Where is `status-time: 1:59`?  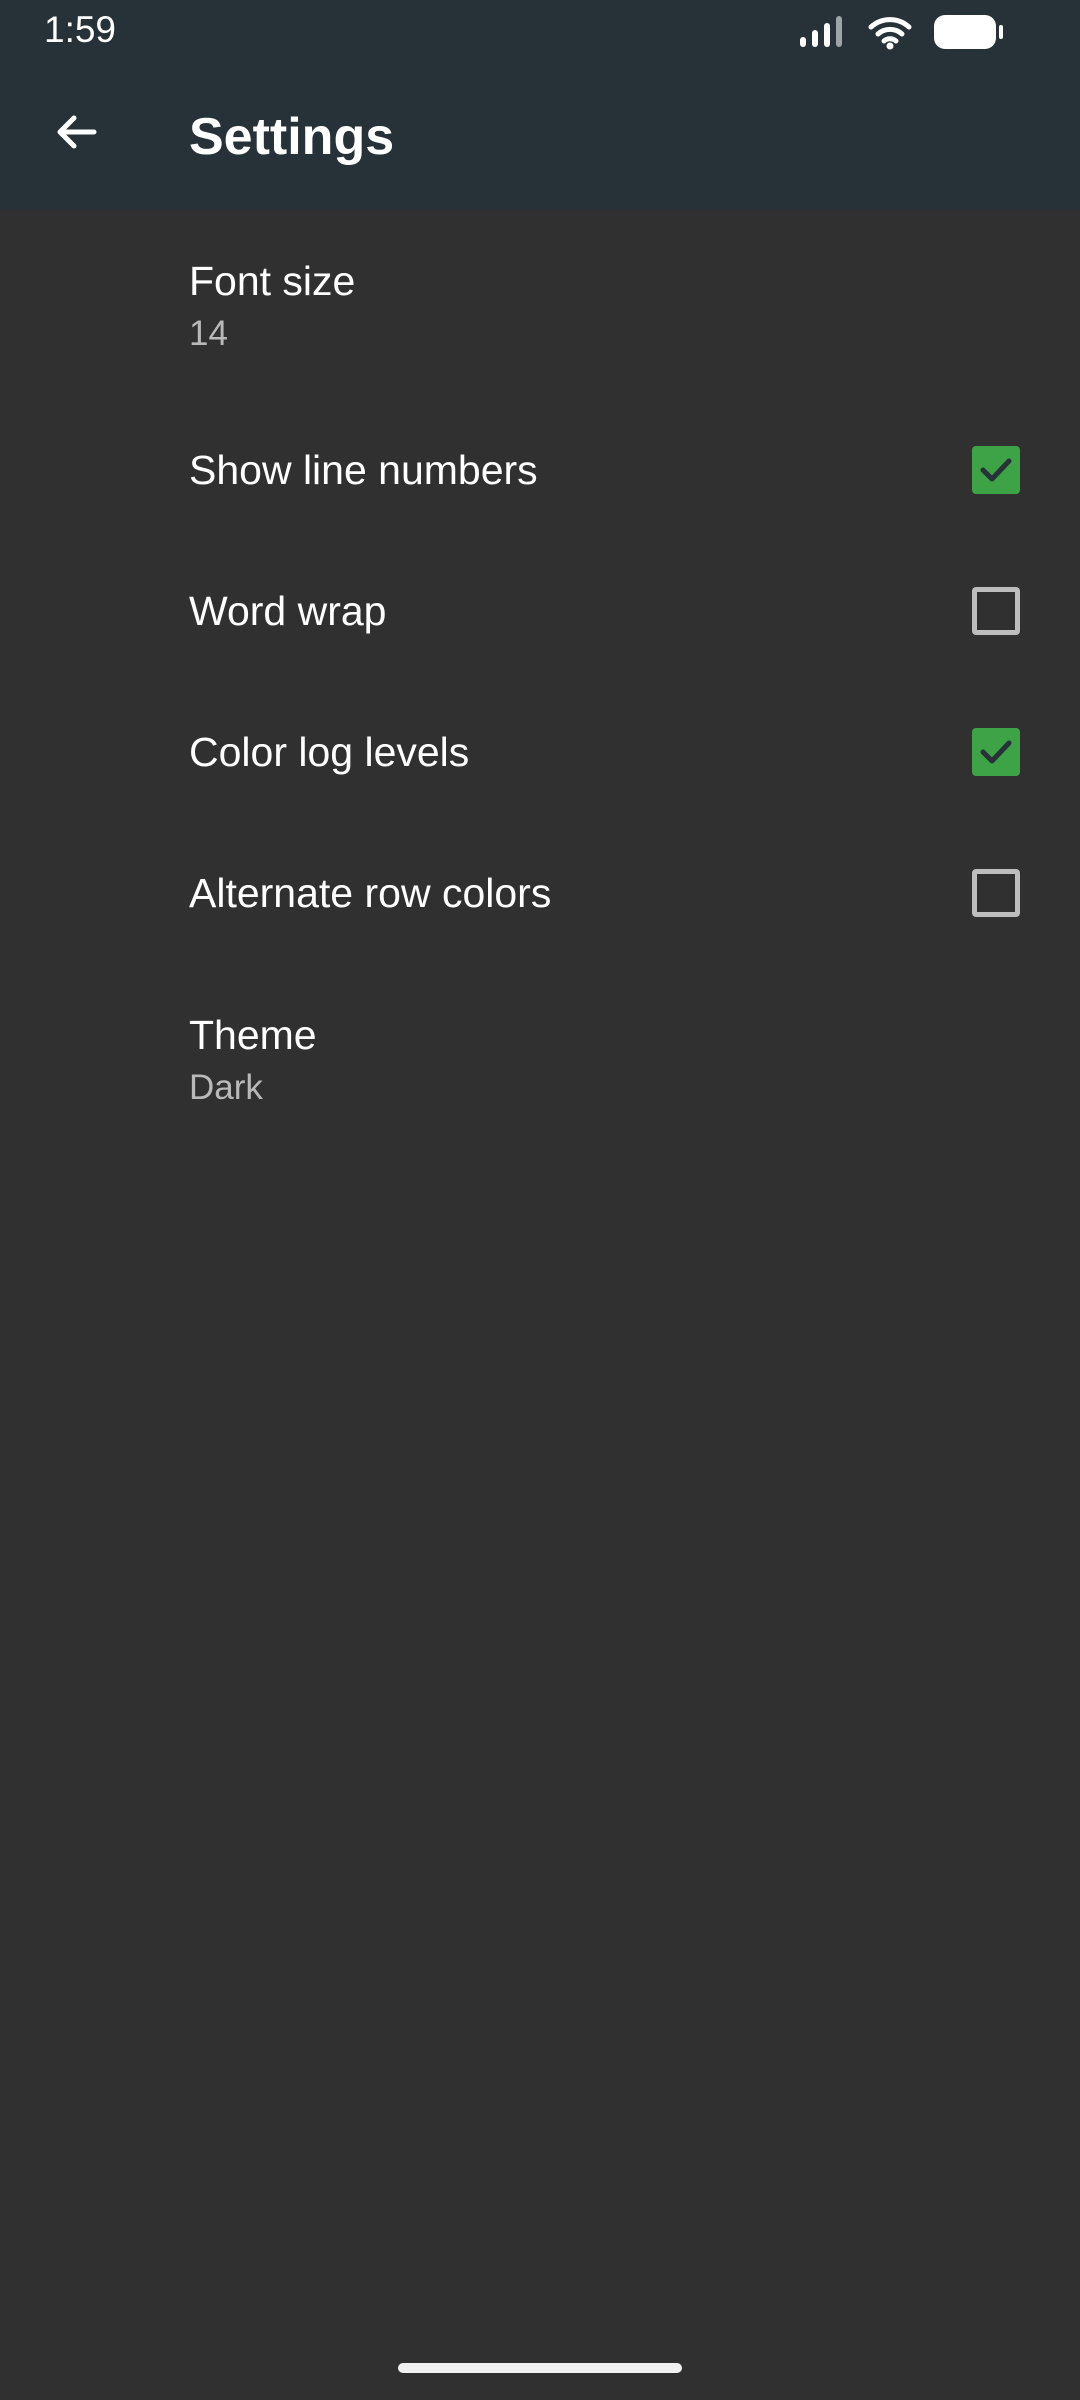
status-time: 1:59 is located at coordinates (80, 29).